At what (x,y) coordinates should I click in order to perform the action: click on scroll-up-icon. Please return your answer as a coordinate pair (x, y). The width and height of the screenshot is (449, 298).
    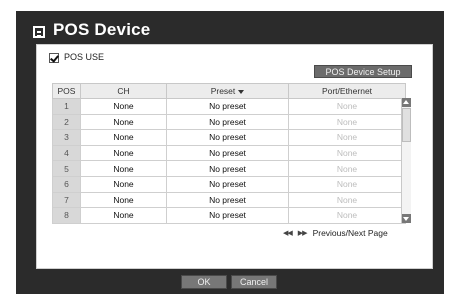
    Looking at the image, I should click on (406, 102).